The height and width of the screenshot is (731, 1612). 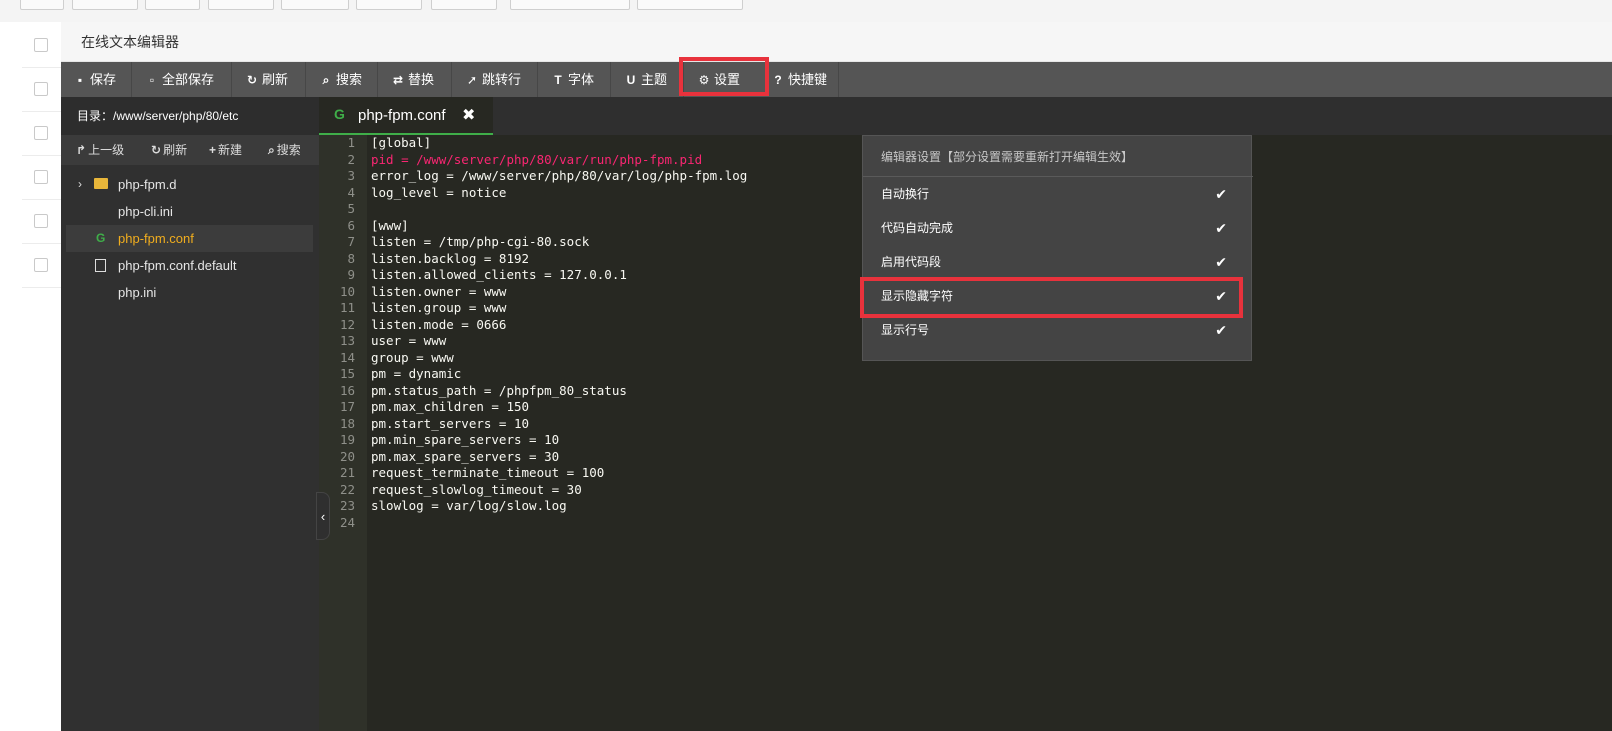 What do you see at coordinates (438, 292) in the screenshot?
I see `code-line: listen.owner = www` at bounding box center [438, 292].